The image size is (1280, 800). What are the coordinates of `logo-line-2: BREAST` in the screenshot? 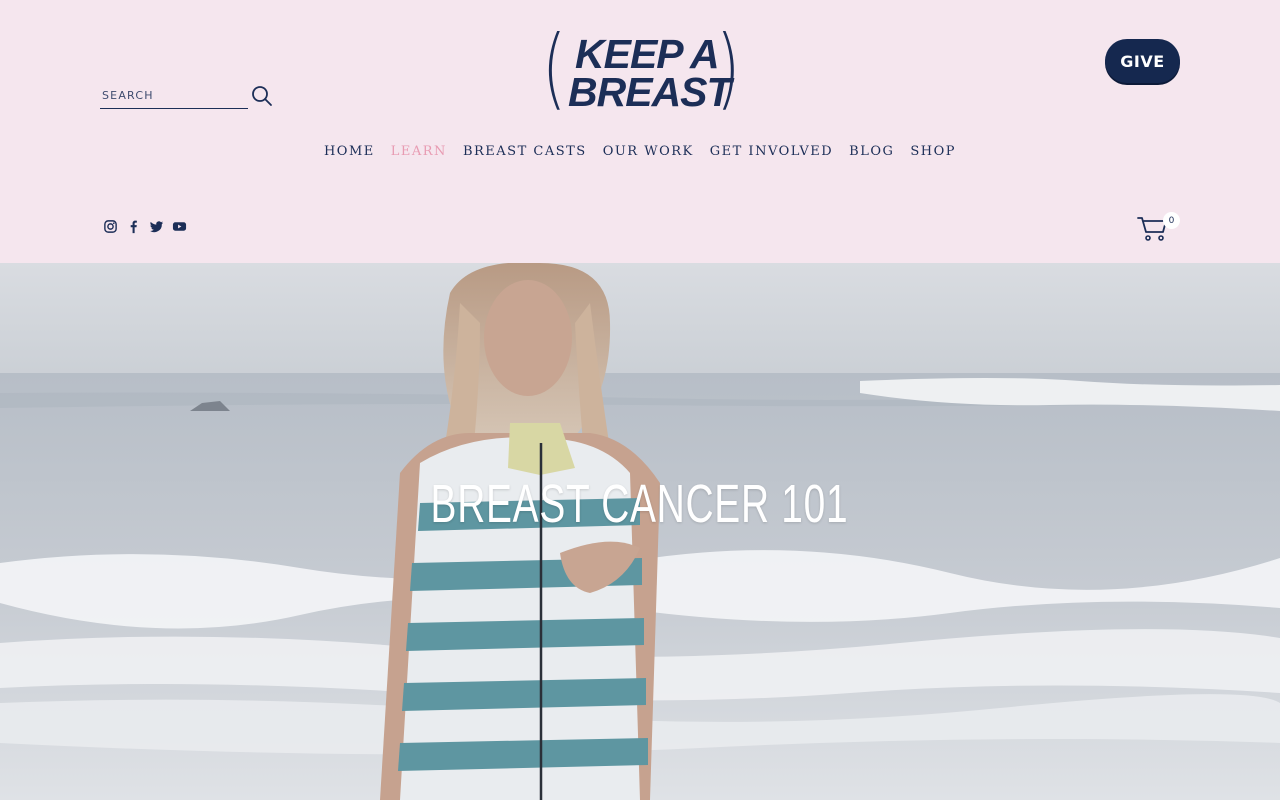 It's located at (650, 92).